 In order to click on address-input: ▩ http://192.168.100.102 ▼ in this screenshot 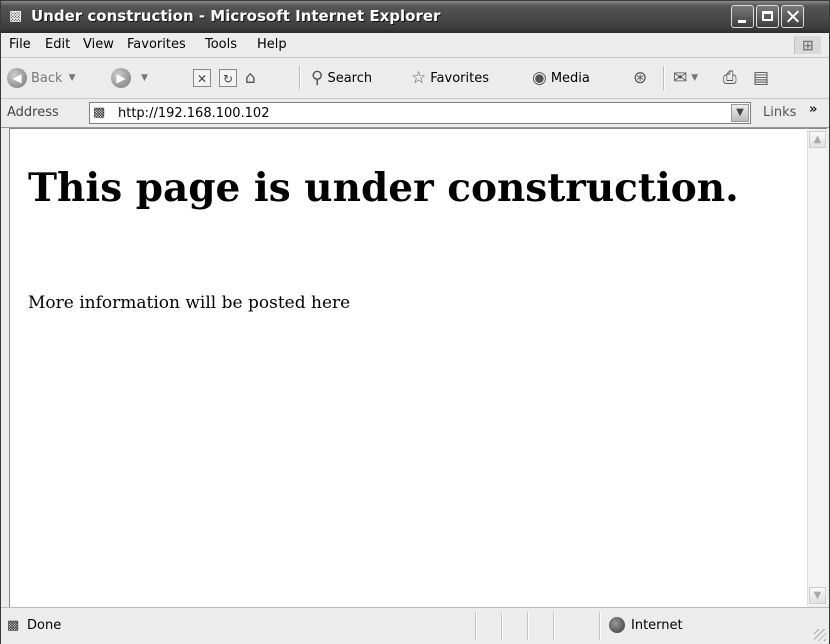, I will do `click(420, 113)`.